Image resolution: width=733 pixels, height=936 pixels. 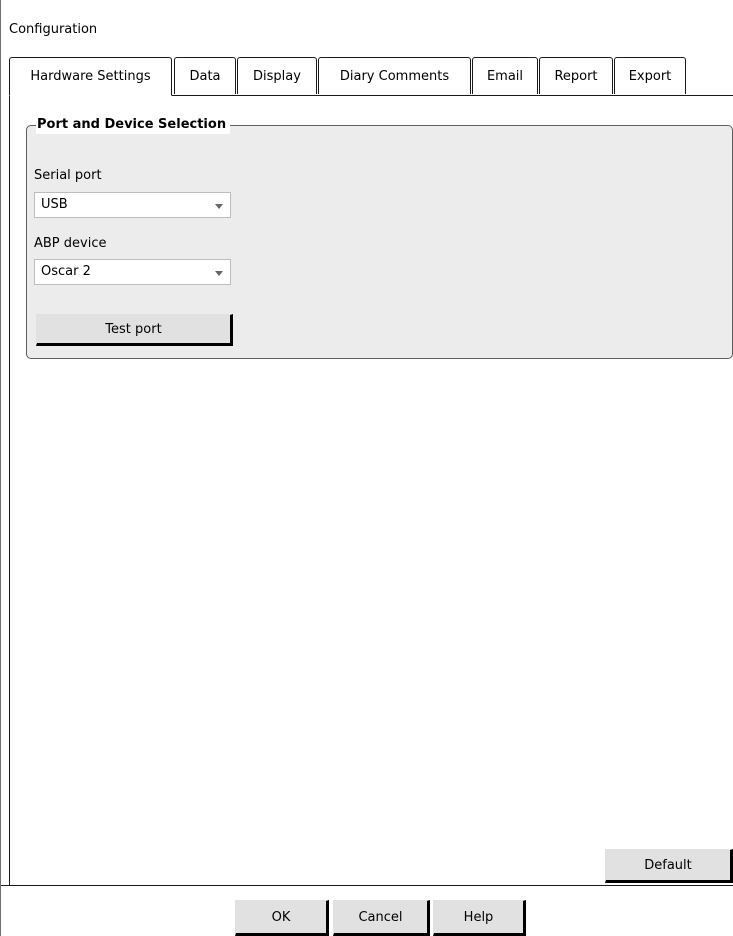 I want to click on test-port-button: Test port, so click(x=134, y=330).